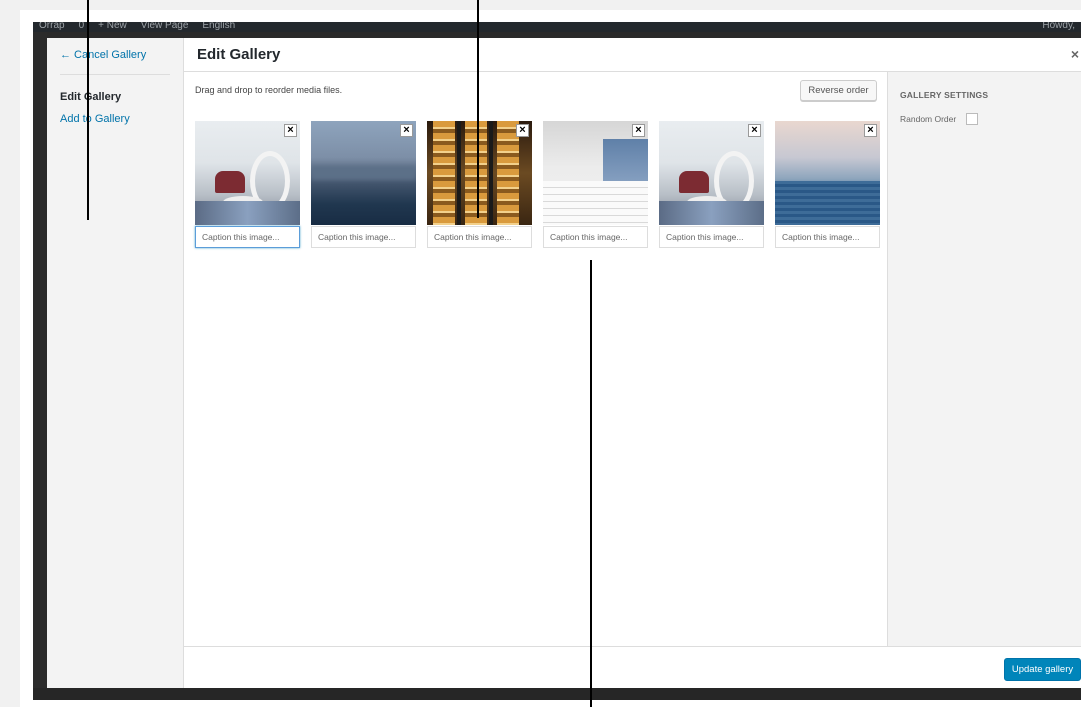  Describe the element at coordinates (1075, 54) in the screenshot. I see `close-icon: ×` at that location.